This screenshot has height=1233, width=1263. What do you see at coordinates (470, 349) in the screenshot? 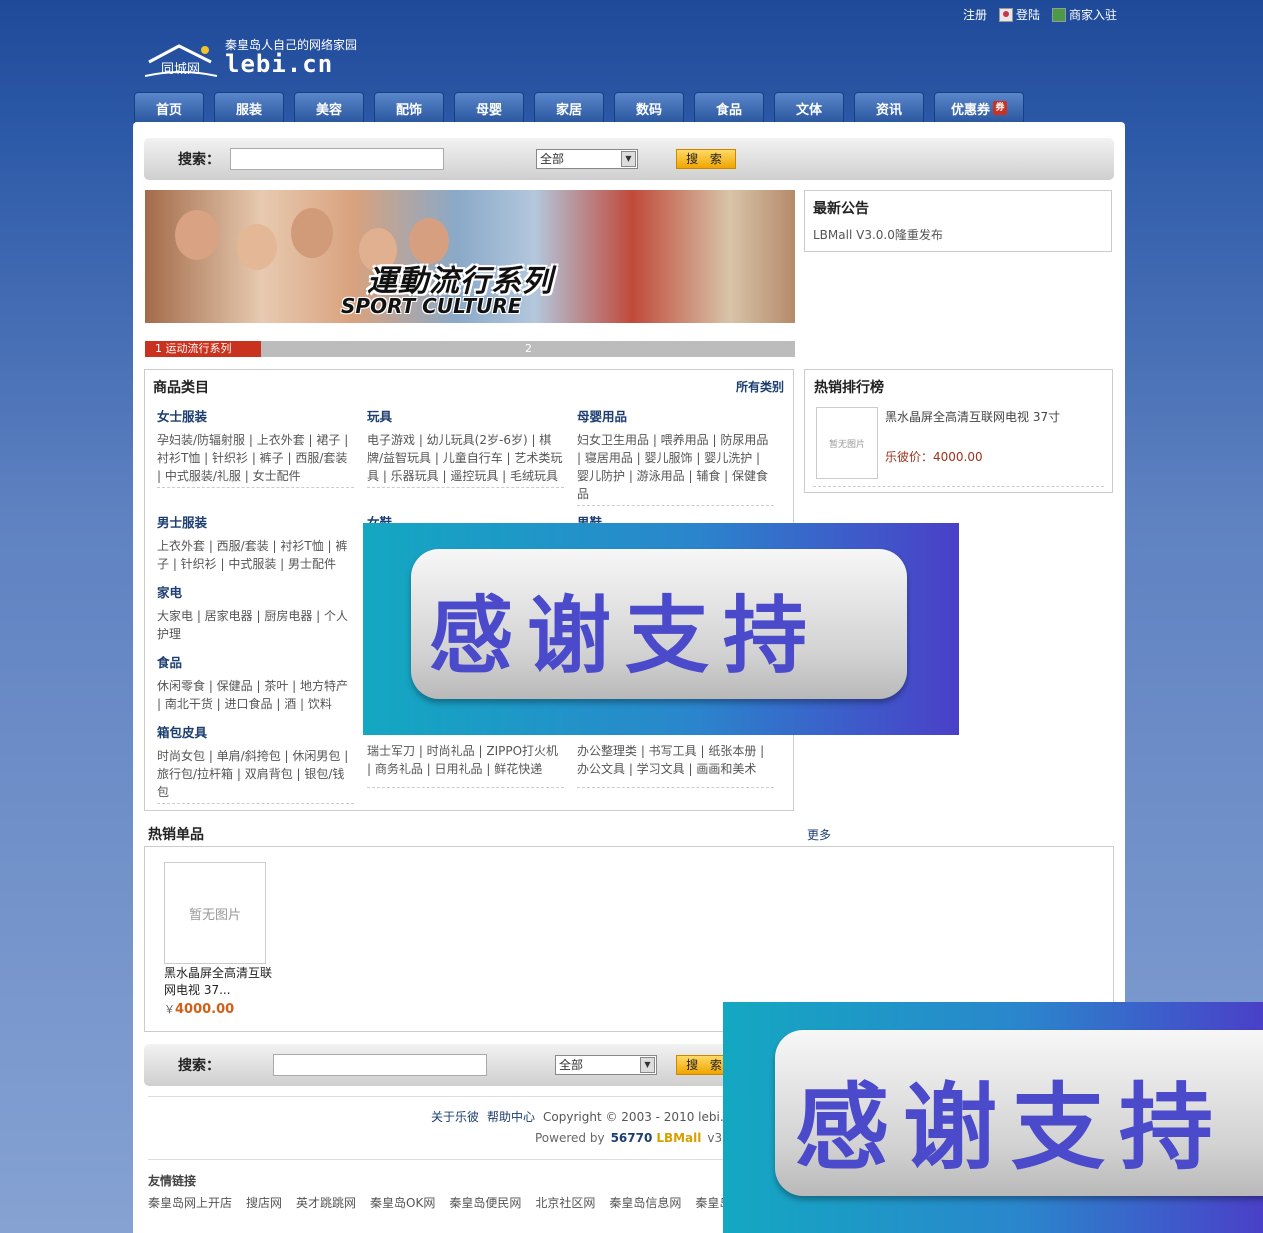
I see `banner-slide-bar: 1 运动流行系列 2` at bounding box center [470, 349].